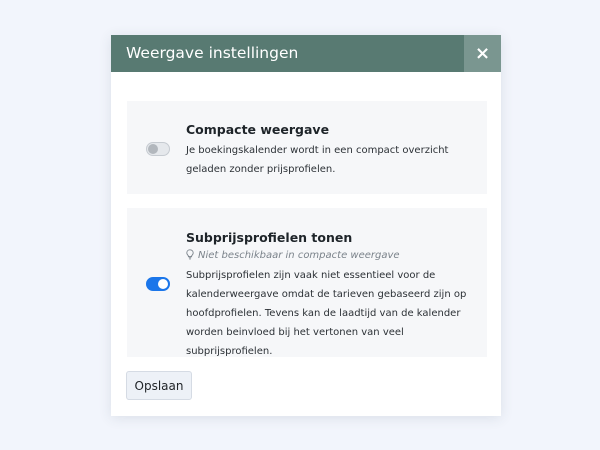  What do you see at coordinates (269, 237) in the screenshot?
I see `option-title: Subprijsprofielen tonen` at bounding box center [269, 237].